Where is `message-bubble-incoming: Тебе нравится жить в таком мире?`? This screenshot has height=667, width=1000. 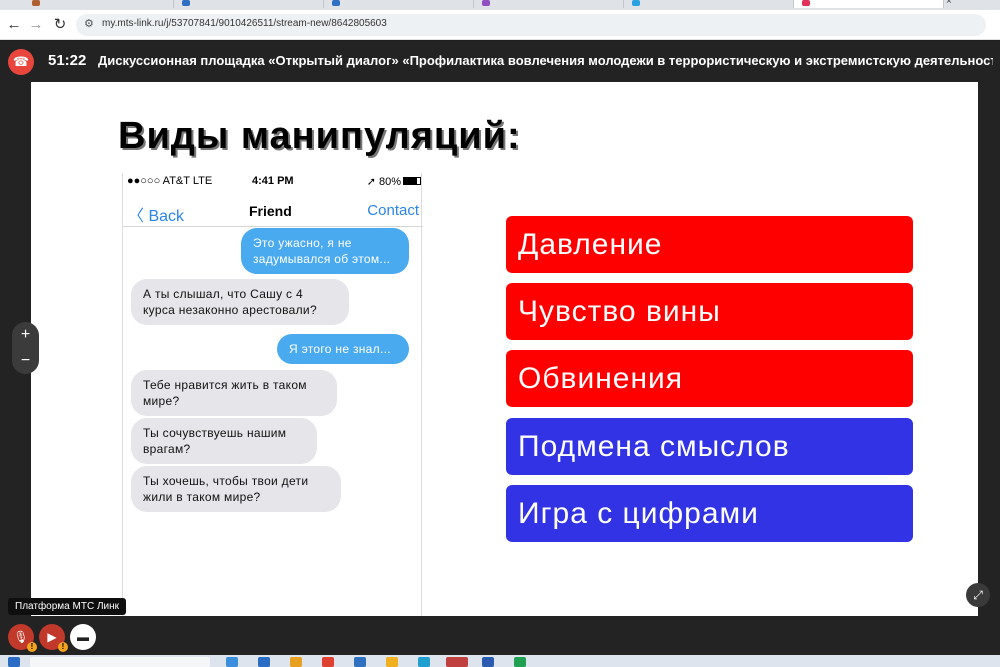 message-bubble-incoming: Тебе нравится жить в таком мире? is located at coordinates (234, 393).